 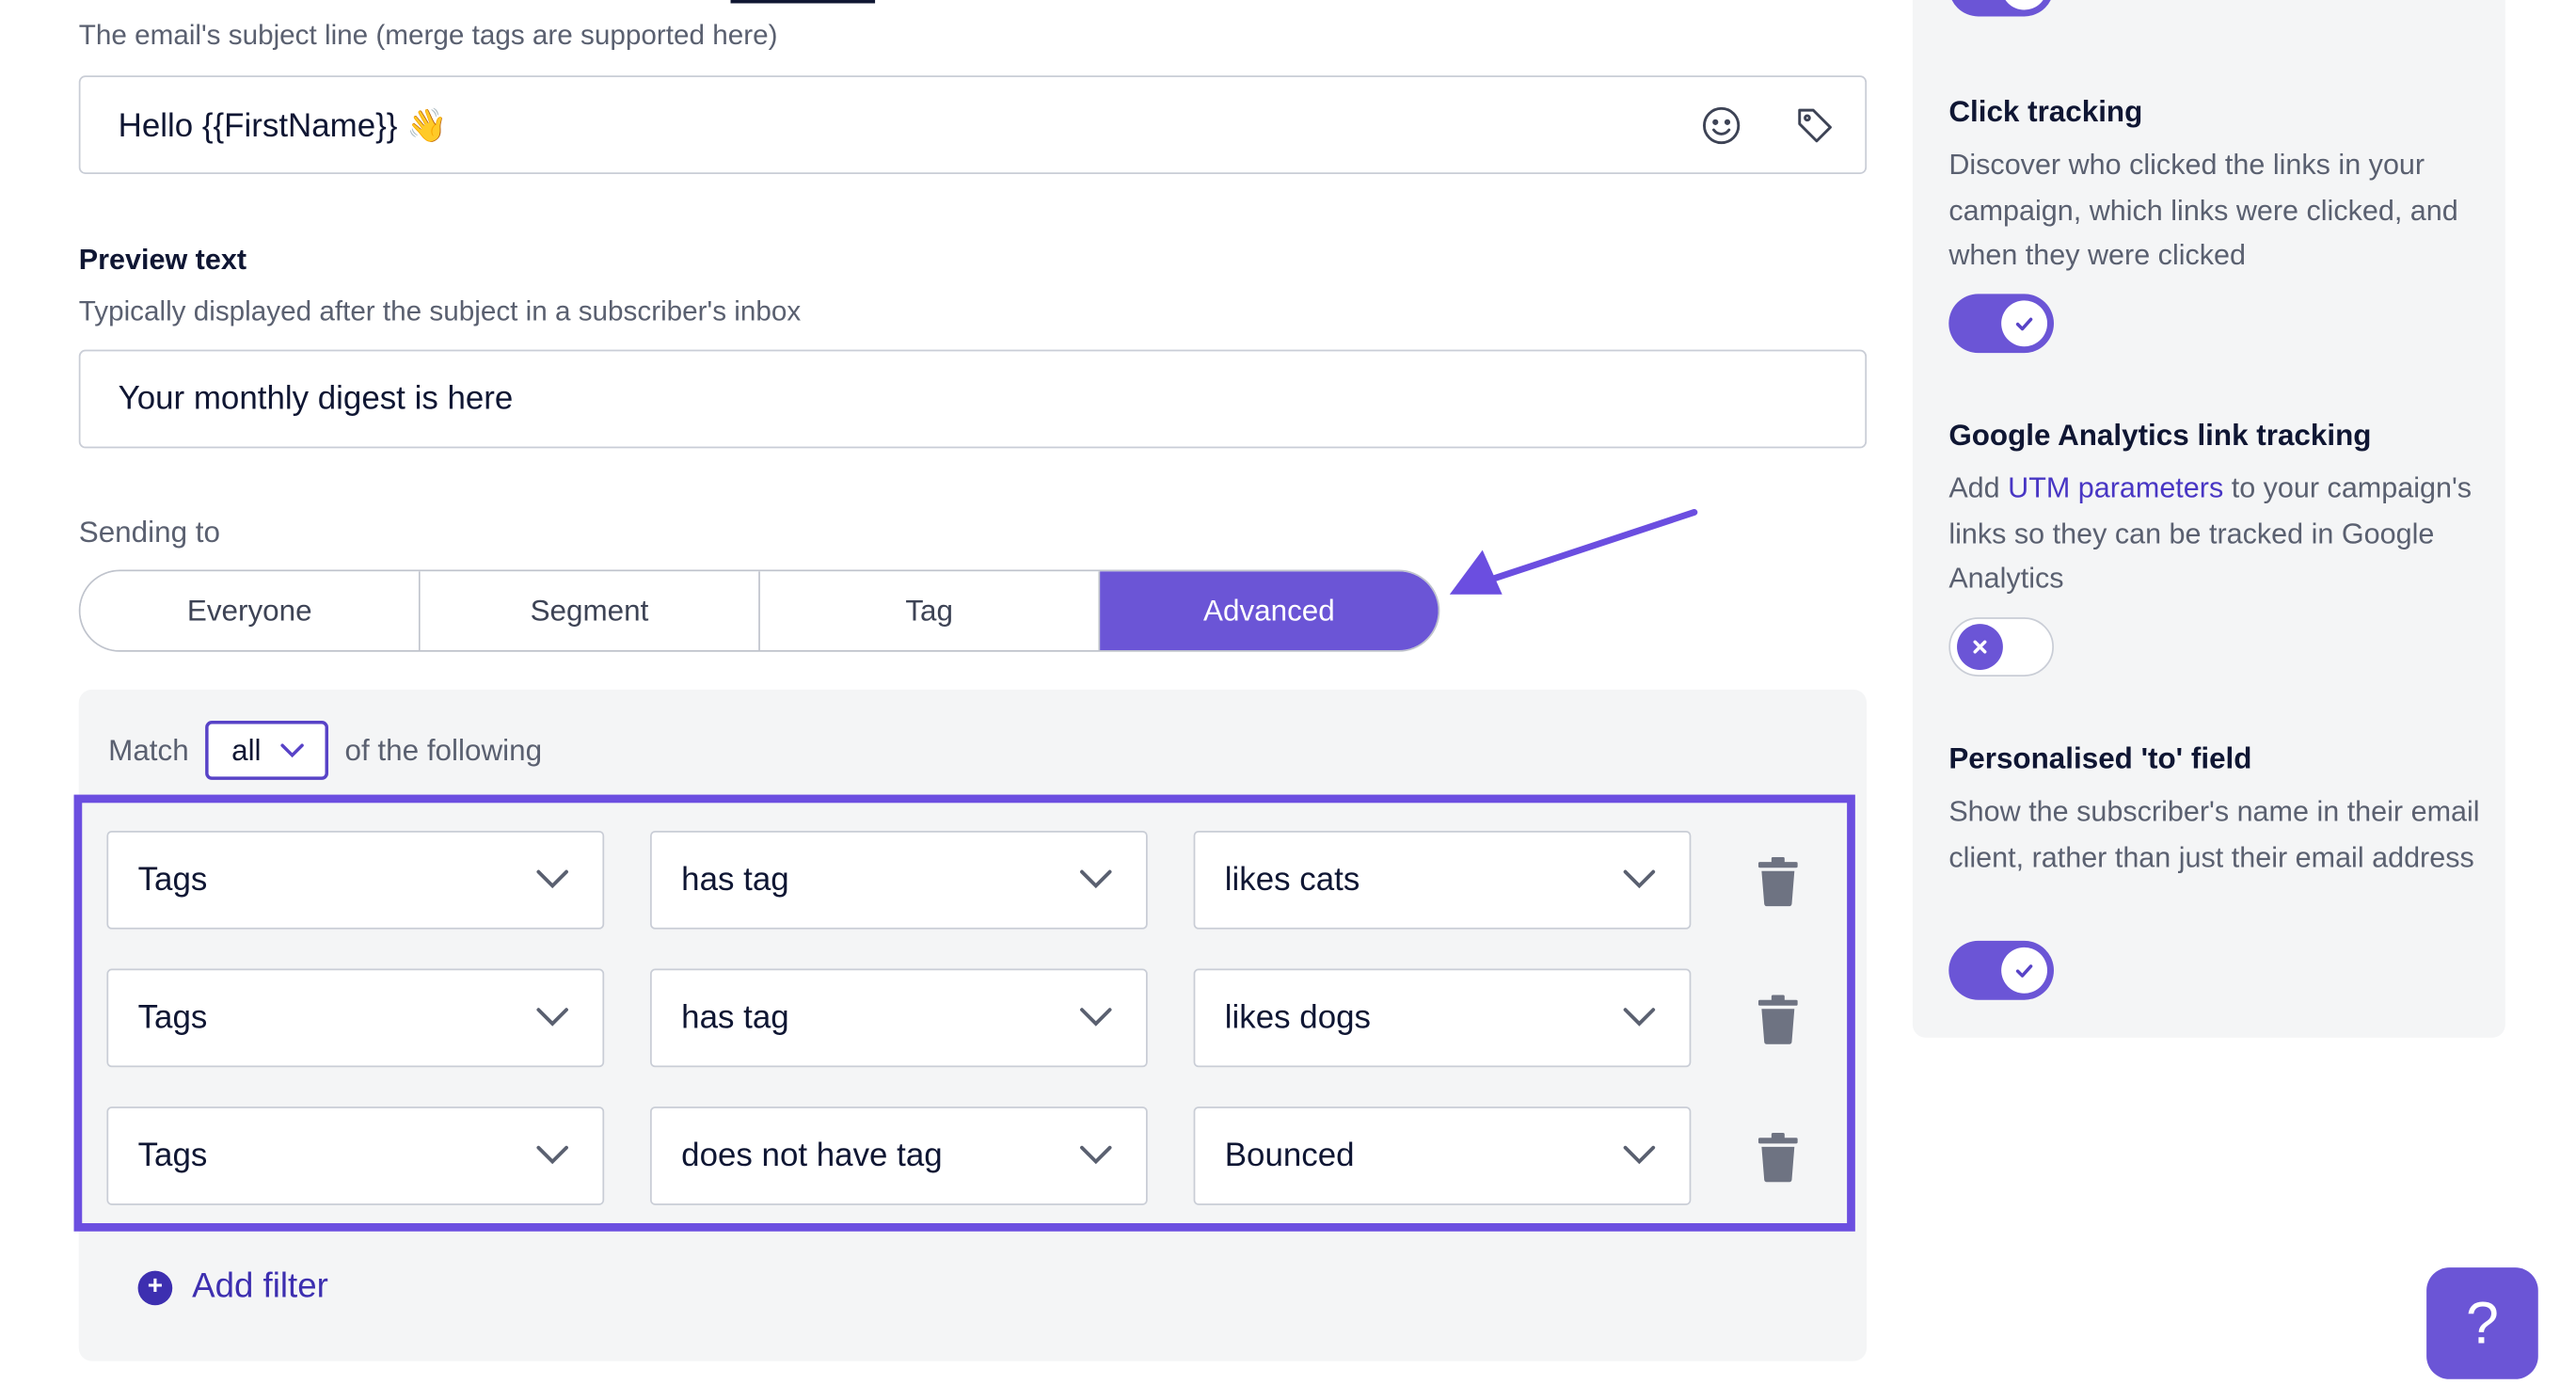 I want to click on match-prefix: Match, so click(x=149, y=750).